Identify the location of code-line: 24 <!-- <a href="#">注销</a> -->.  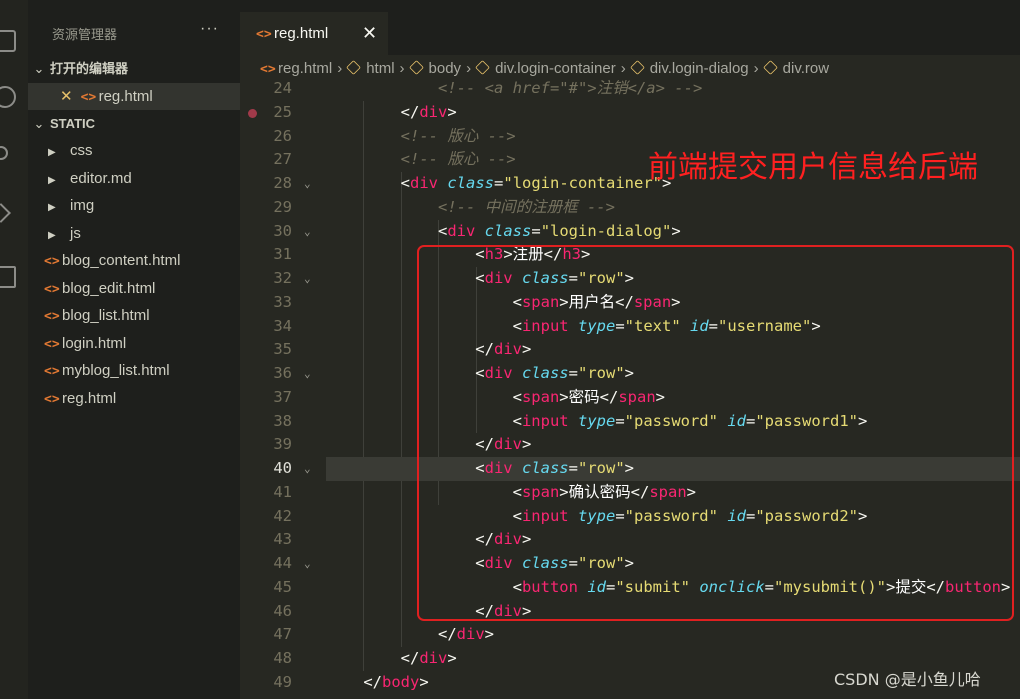
(630, 89).